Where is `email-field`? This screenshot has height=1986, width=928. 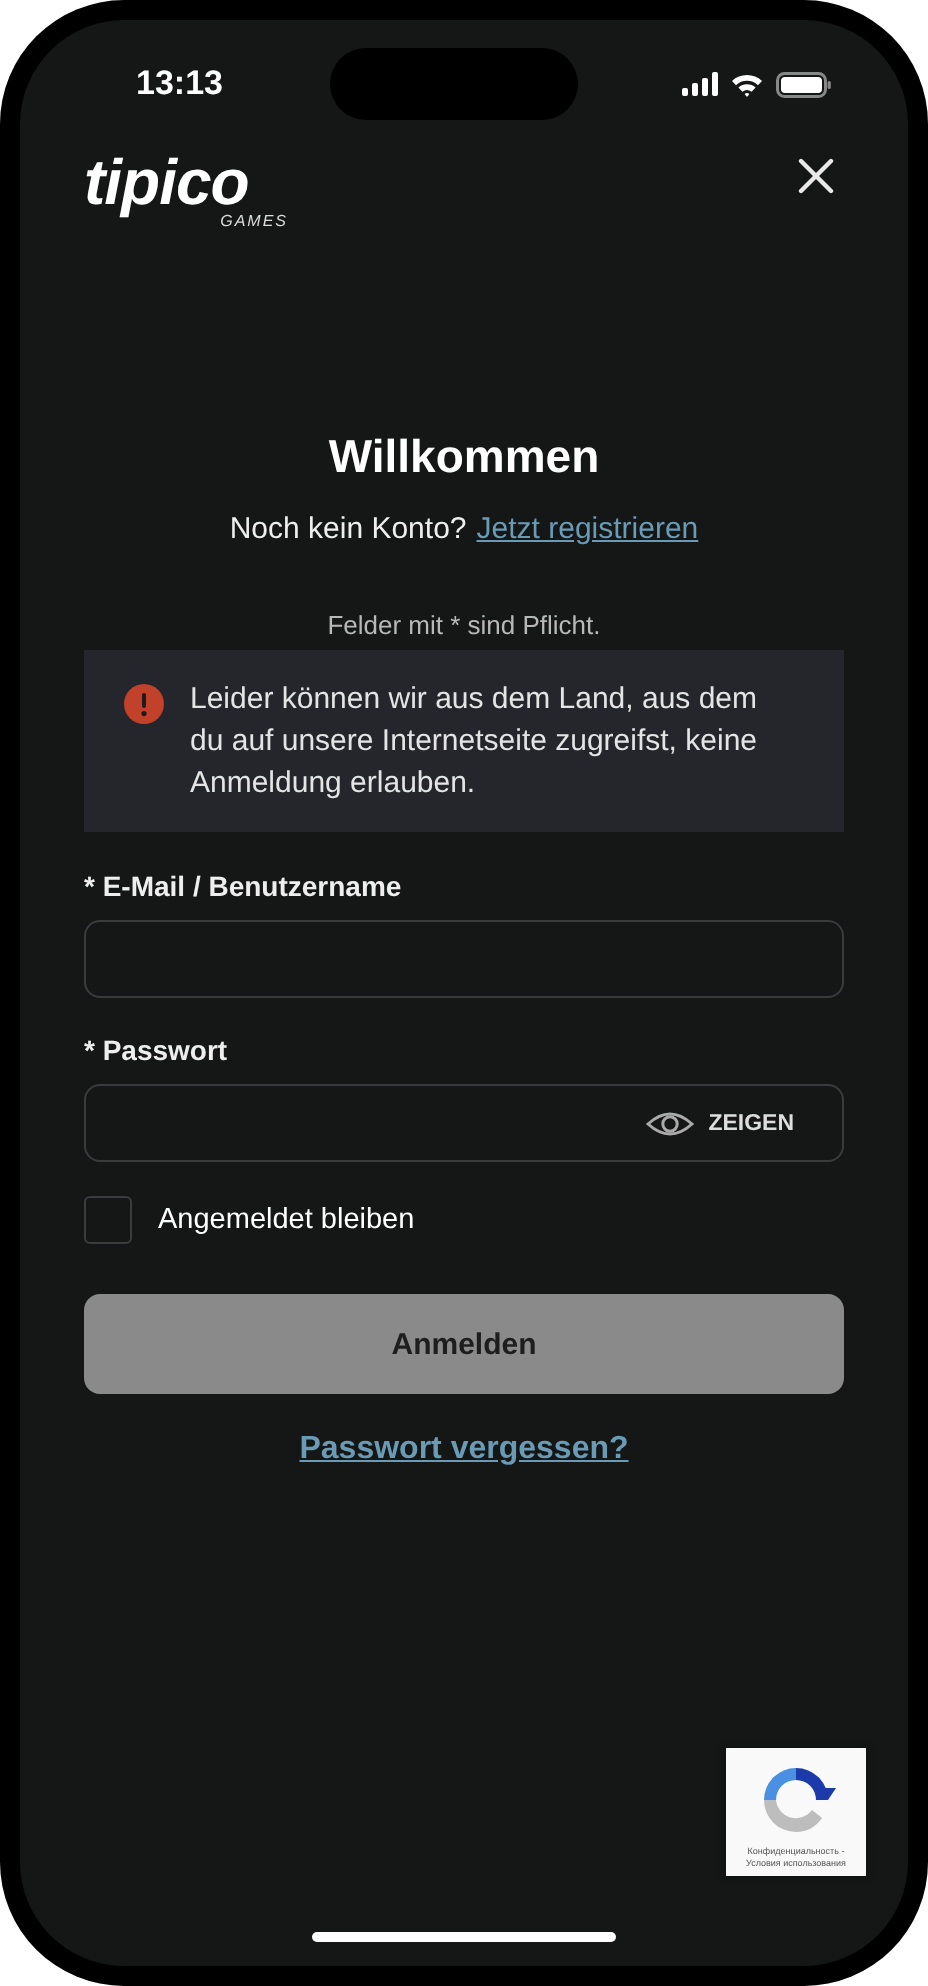
email-field is located at coordinates (464, 959).